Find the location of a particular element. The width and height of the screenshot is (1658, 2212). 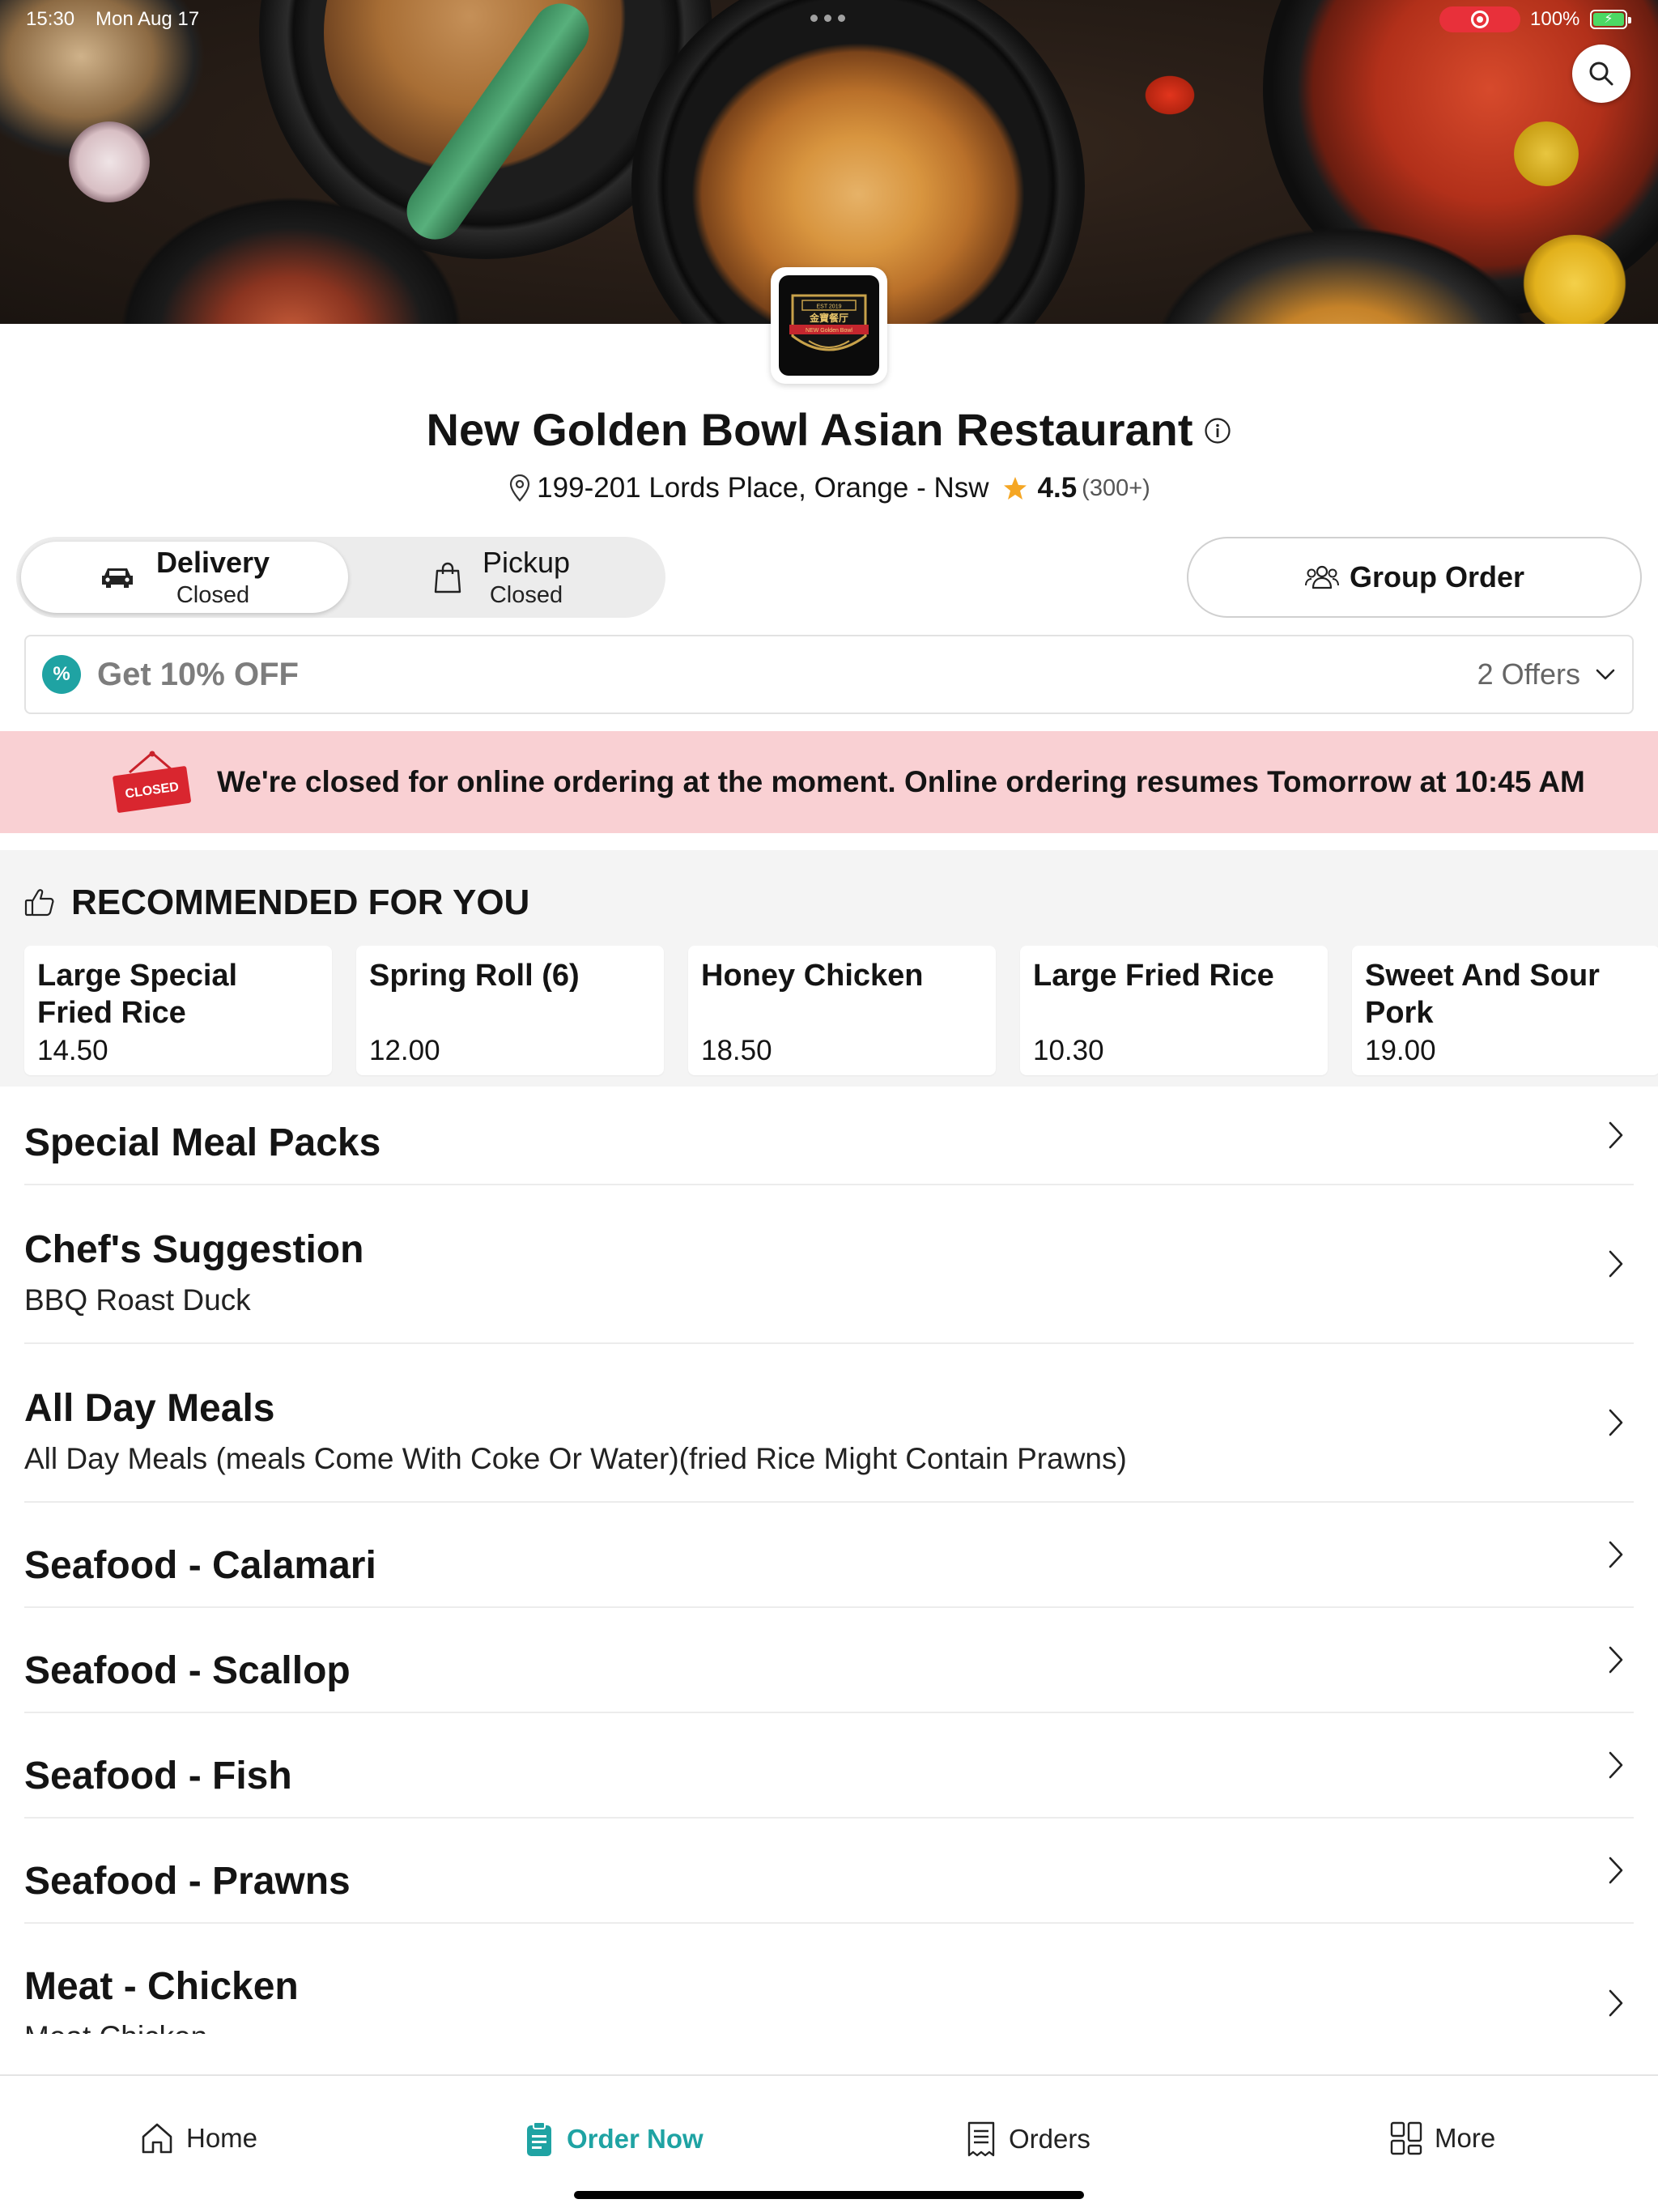

offers-dropdown: 2 Offers is located at coordinates (1546, 674).